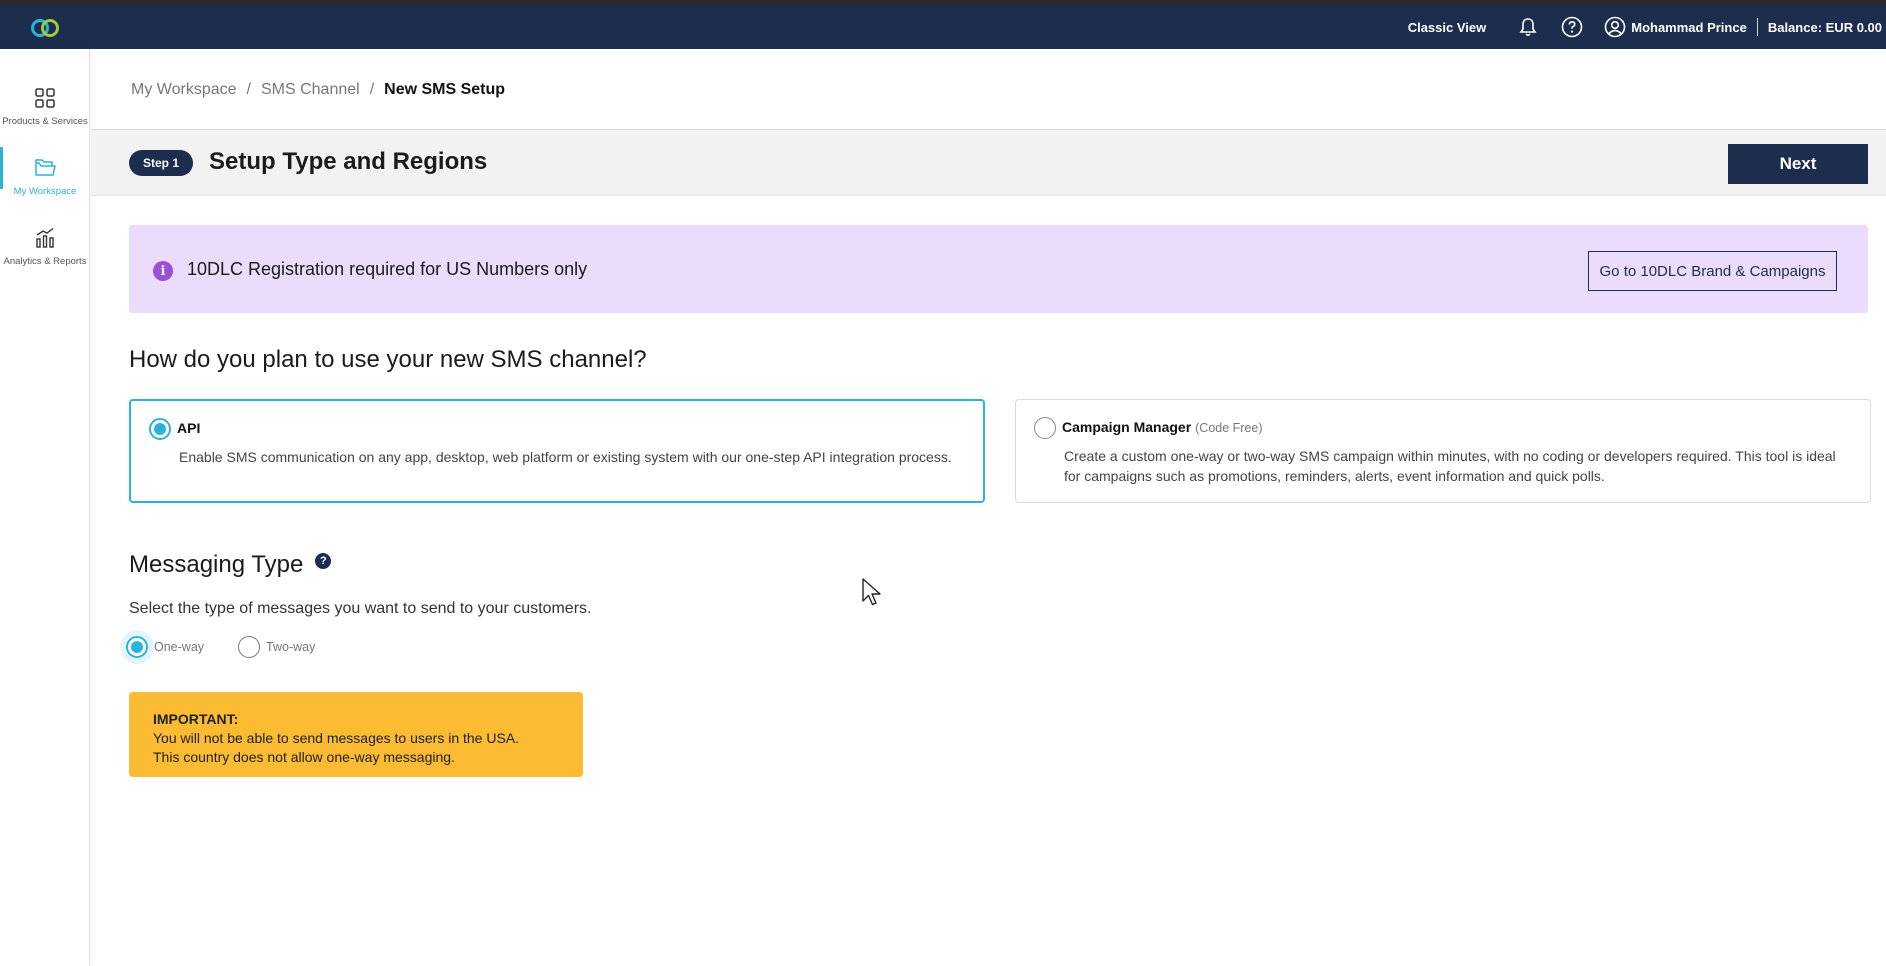 This screenshot has width=1886, height=966. I want to click on classic-view-link: Classic View, so click(1447, 27).